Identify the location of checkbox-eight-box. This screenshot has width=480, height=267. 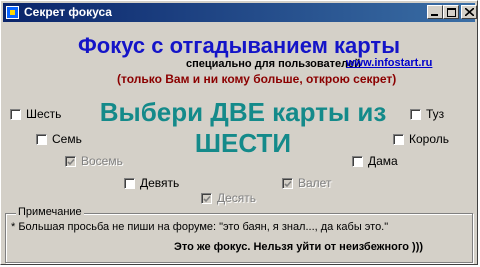
(70, 161).